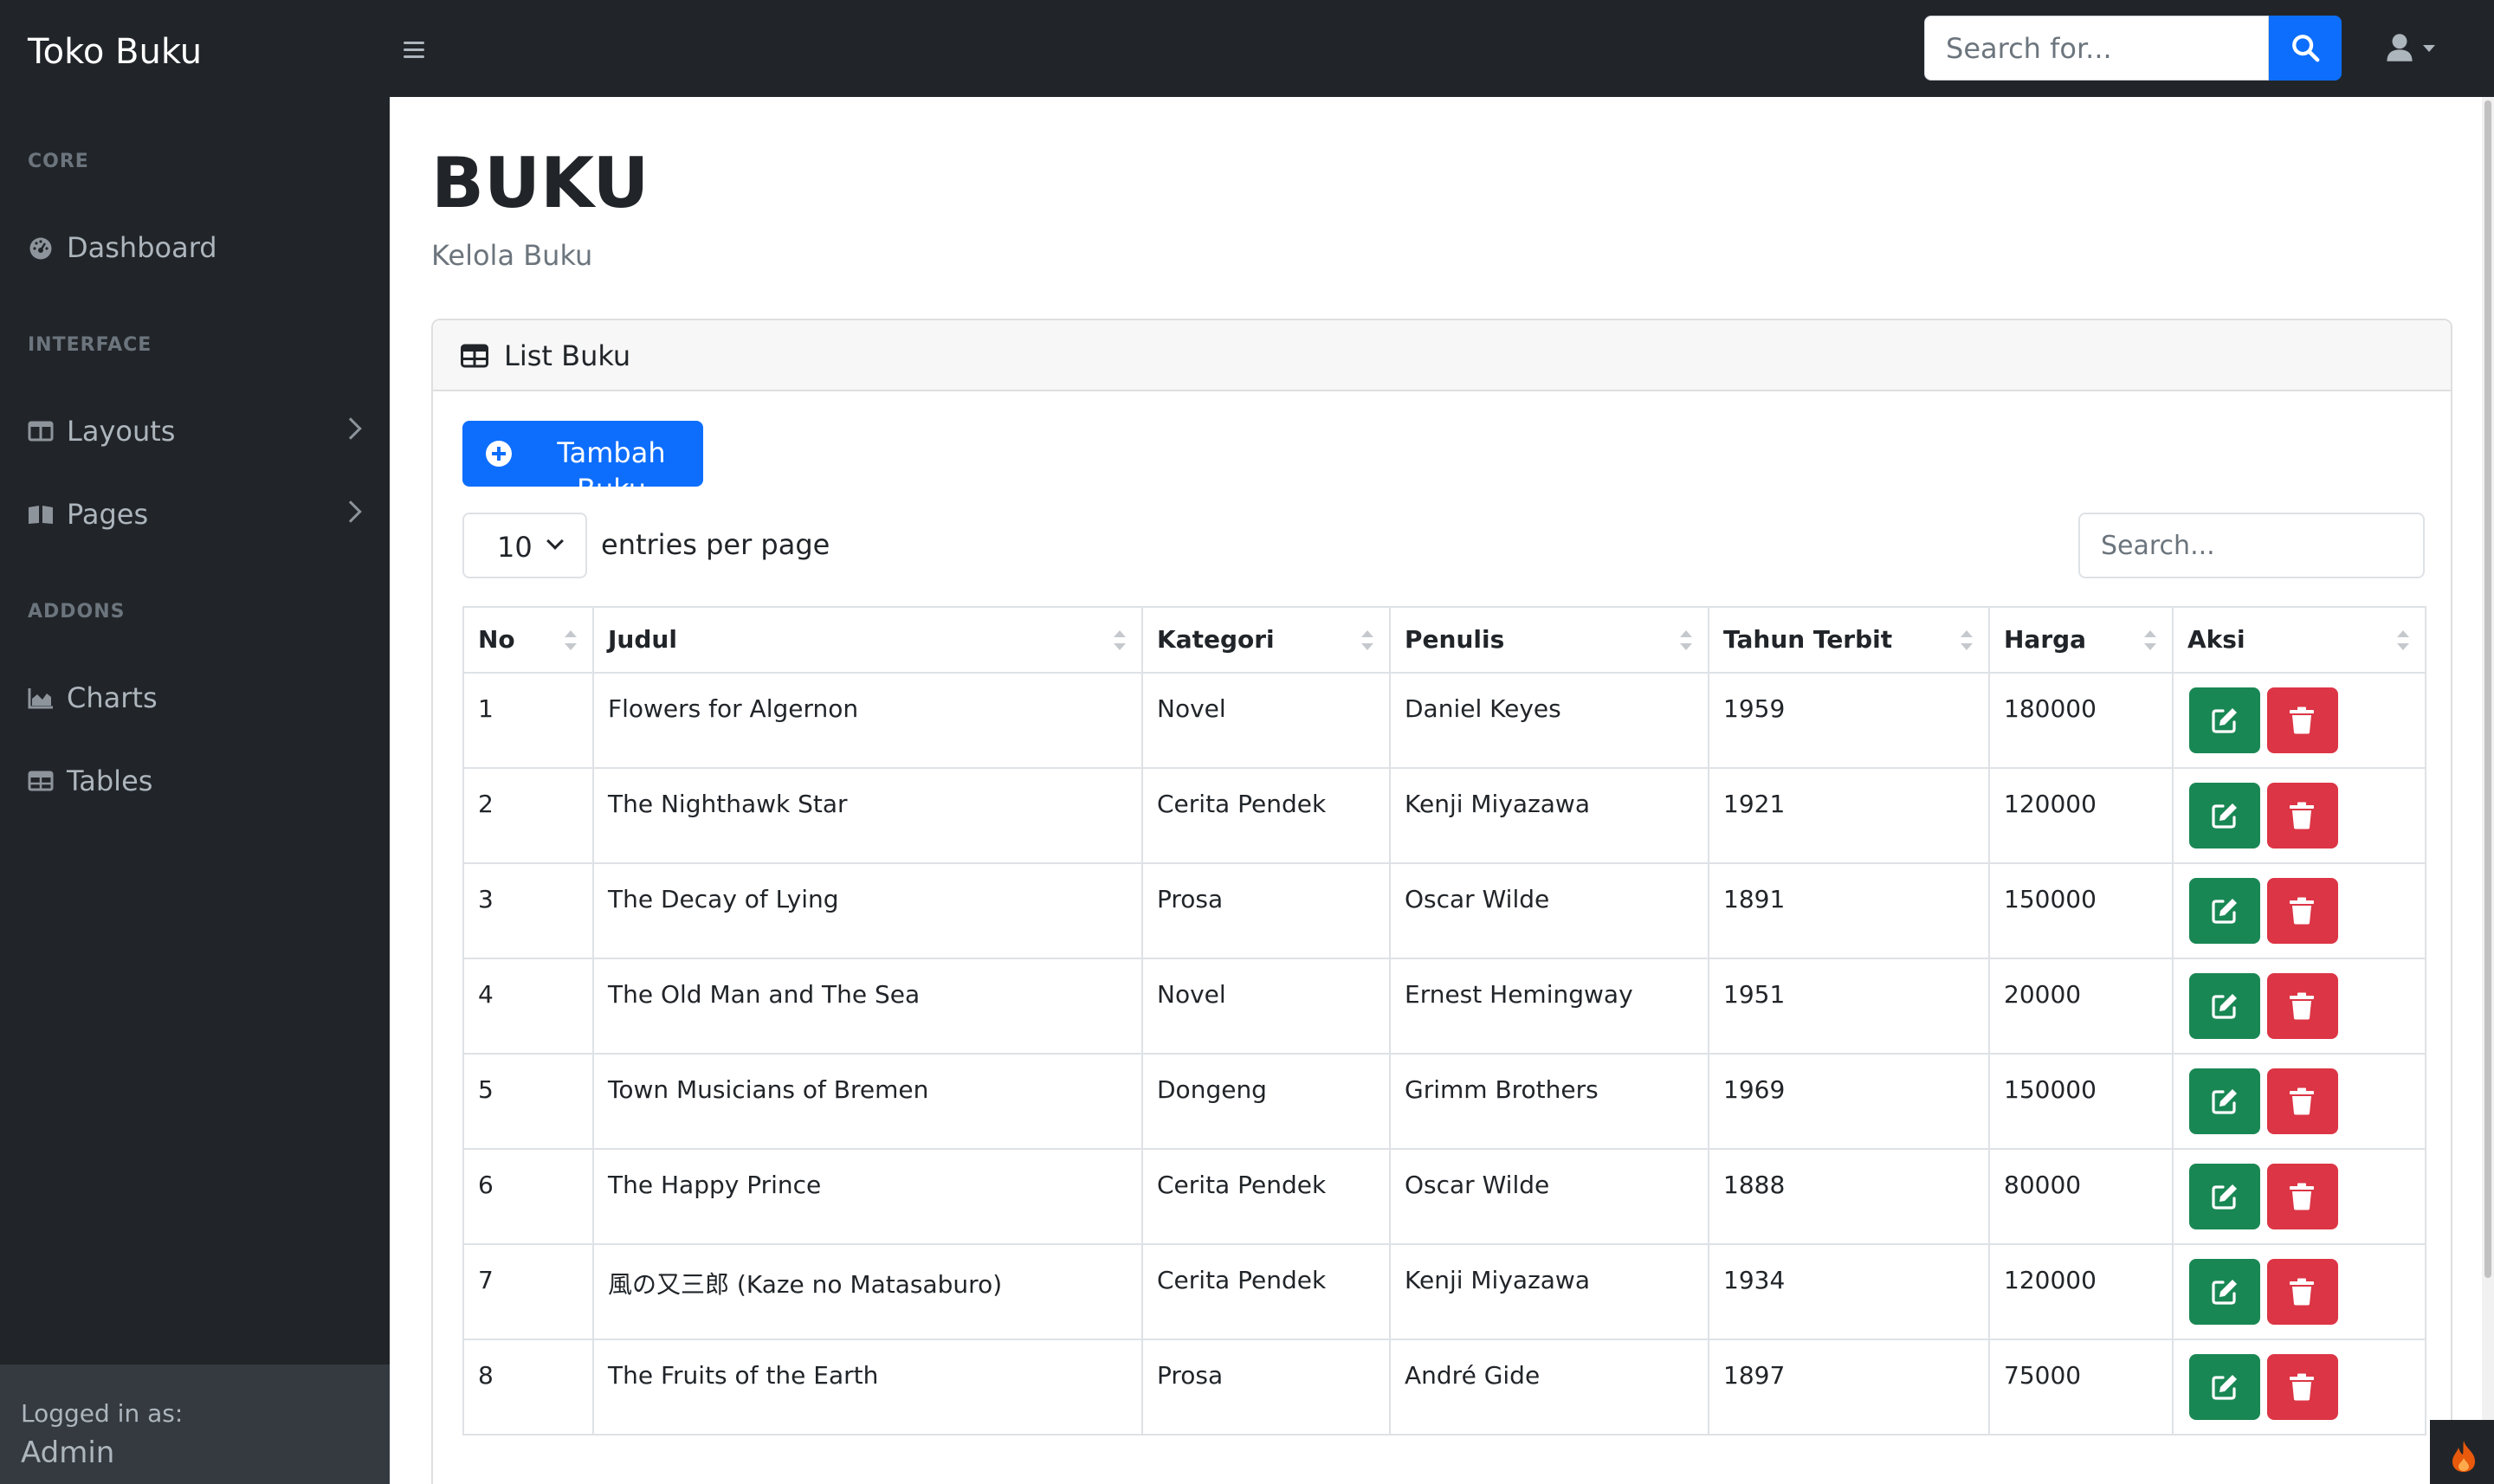 The image size is (2494, 1484). What do you see at coordinates (2299, 640) in the screenshot?
I see `column-header-aksi: Aksi` at bounding box center [2299, 640].